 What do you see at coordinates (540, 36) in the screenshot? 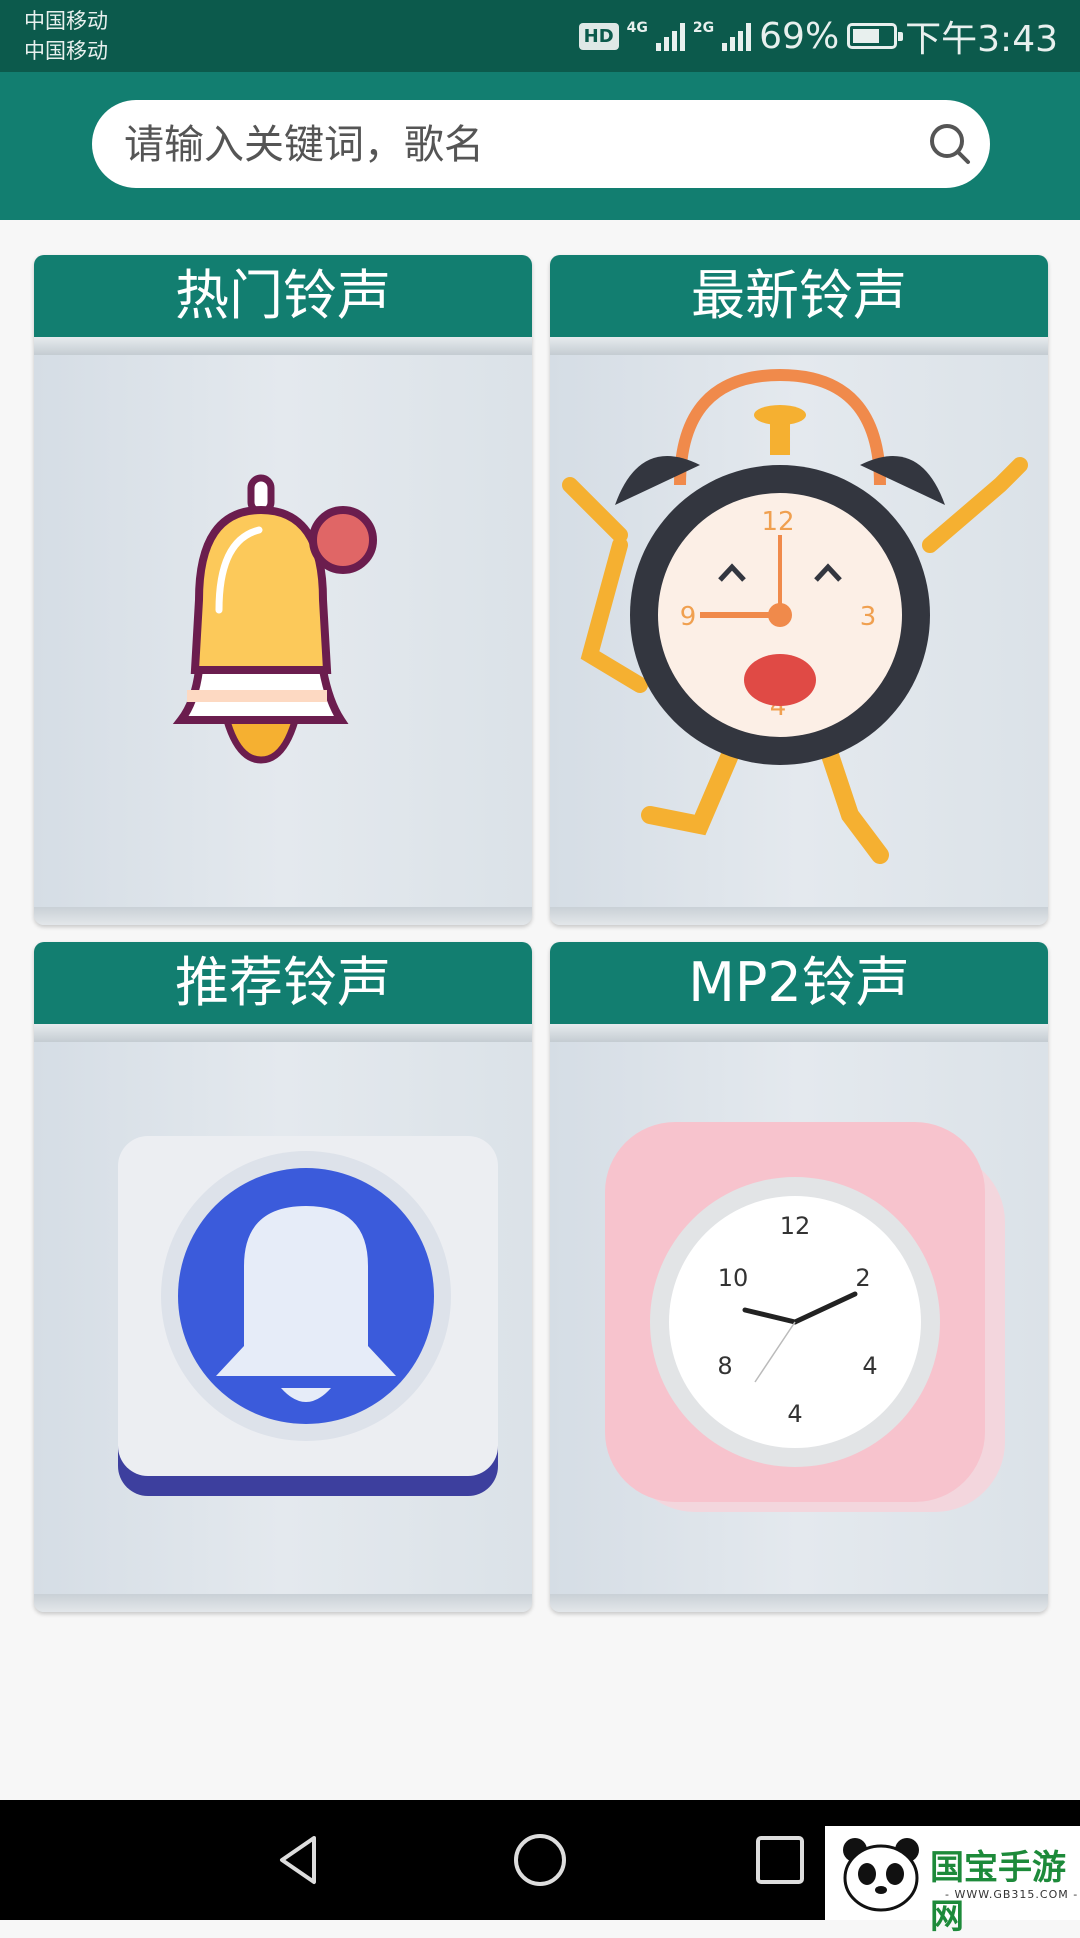
I see `status-bar: 中国移动 中国移动 HD 4G 2G 69% 下午3:43` at bounding box center [540, 36].